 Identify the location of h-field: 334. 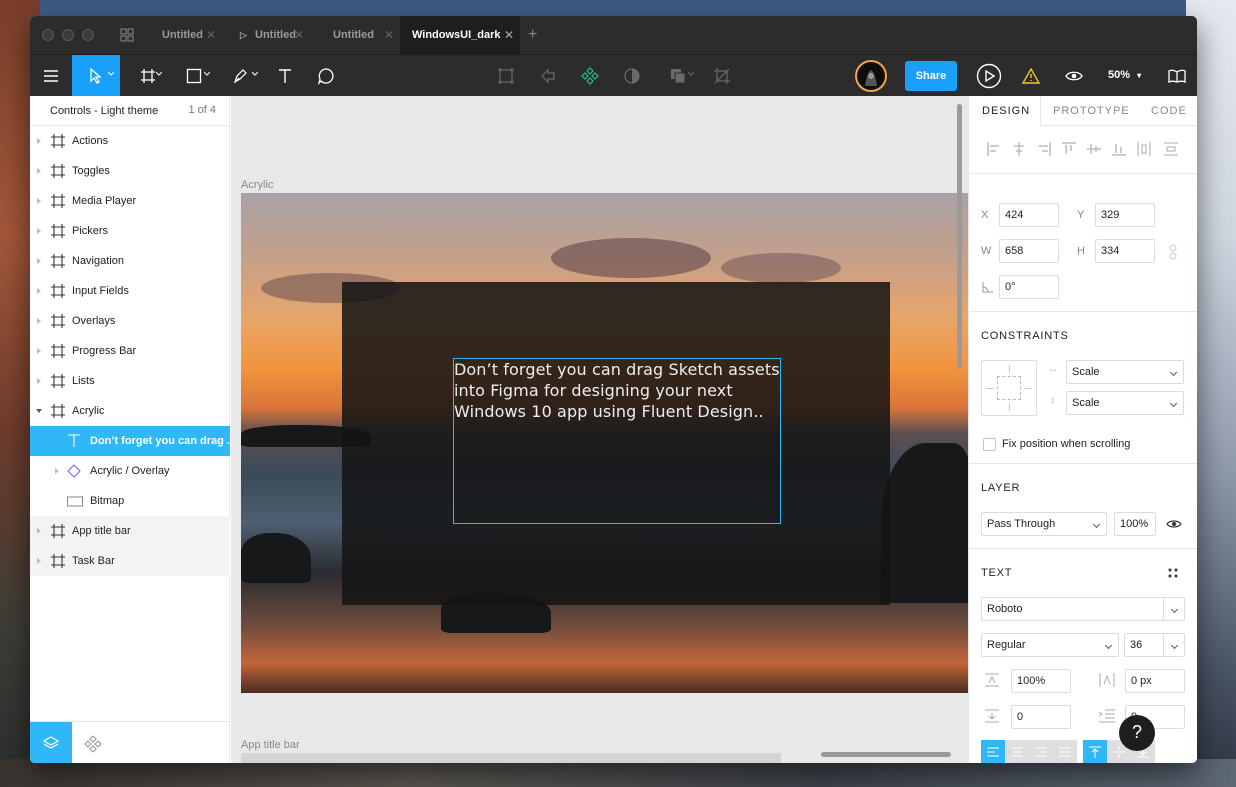
(1125, 251).